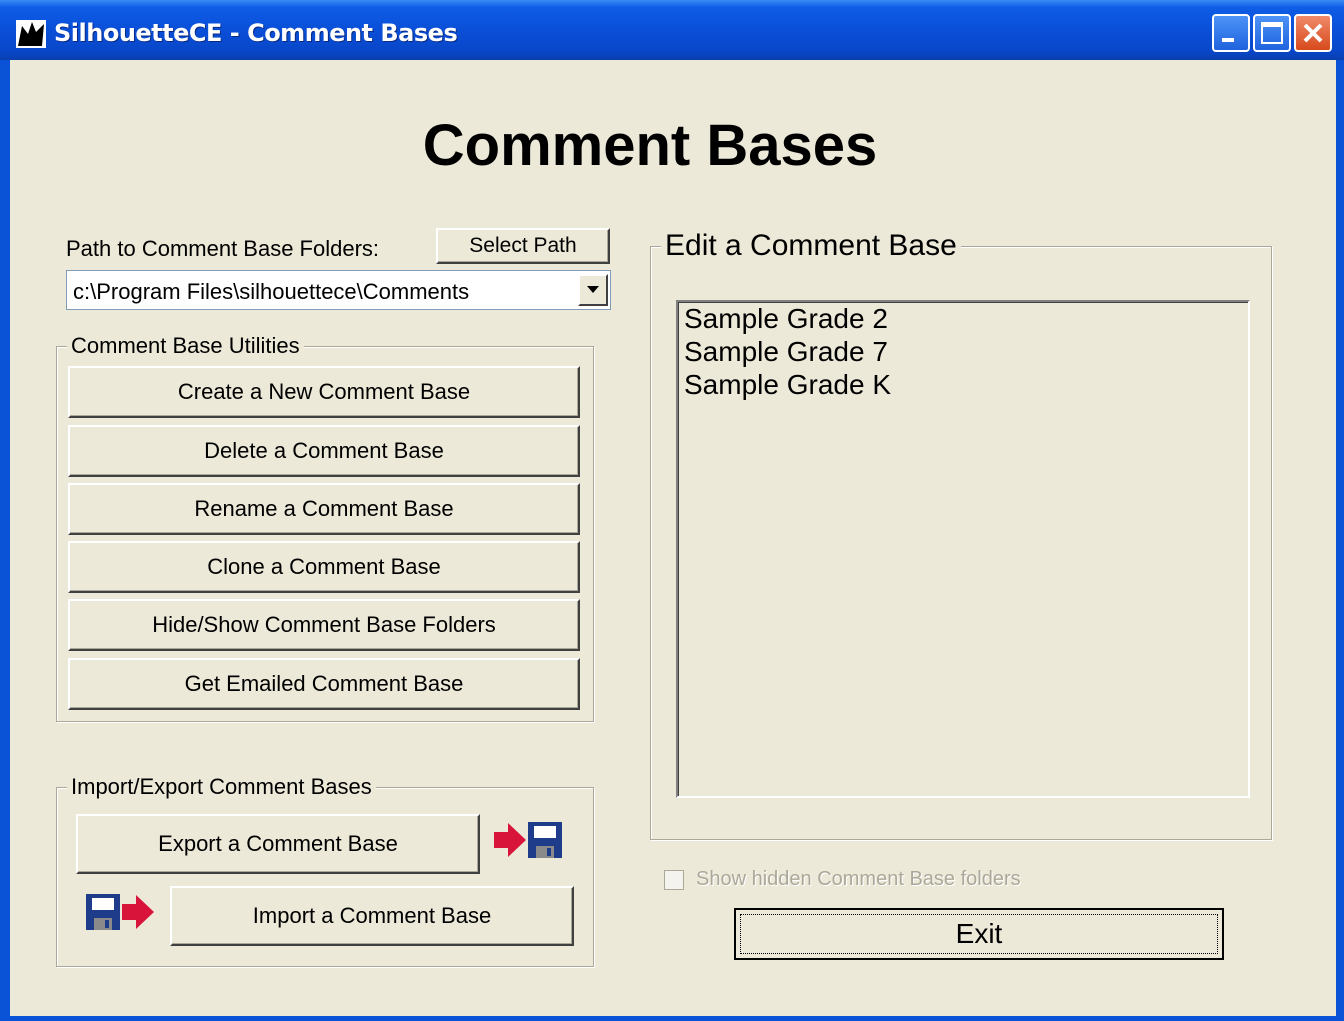  What do you see at coordinates (528, 840) in the screenshot?
I see `export-disk-icon` at bounding box center [528, 840].